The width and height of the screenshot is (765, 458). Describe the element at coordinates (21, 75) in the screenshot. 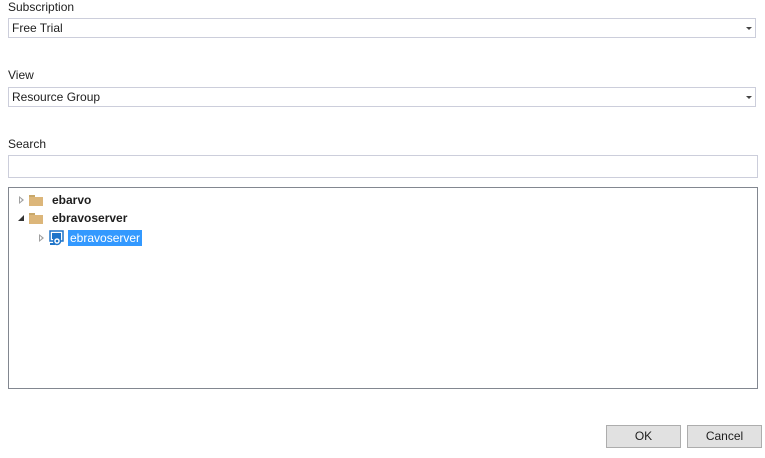

I see `view-label: View` at that location.